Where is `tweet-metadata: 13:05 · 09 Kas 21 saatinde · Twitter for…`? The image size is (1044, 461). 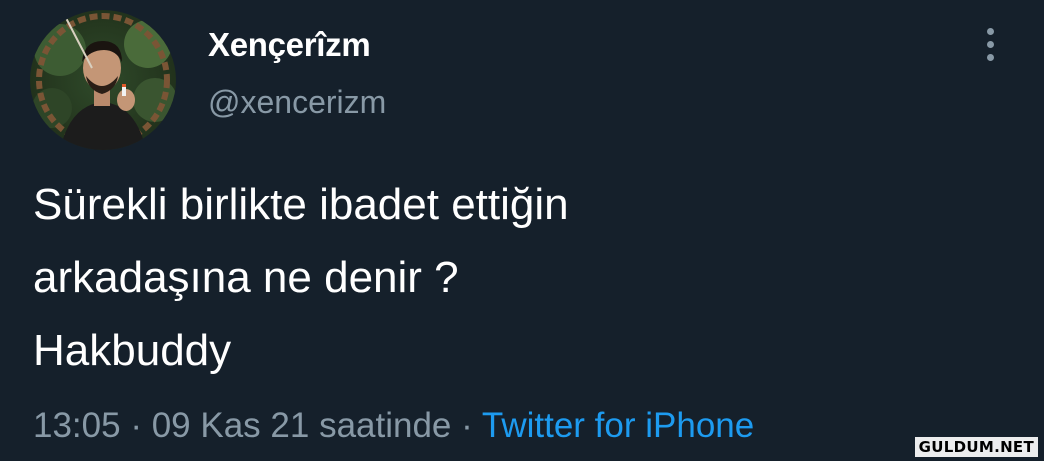 tweet-metadata: 13:05 · 09 Kas 21 saatinde · Twitter for… is located at coordinates (393, 426).